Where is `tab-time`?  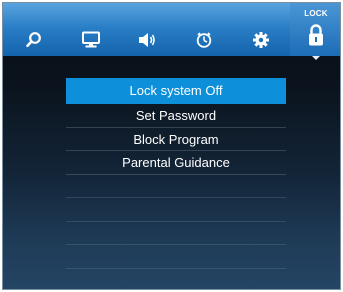 tab-time is located at coordinates (204, 29).